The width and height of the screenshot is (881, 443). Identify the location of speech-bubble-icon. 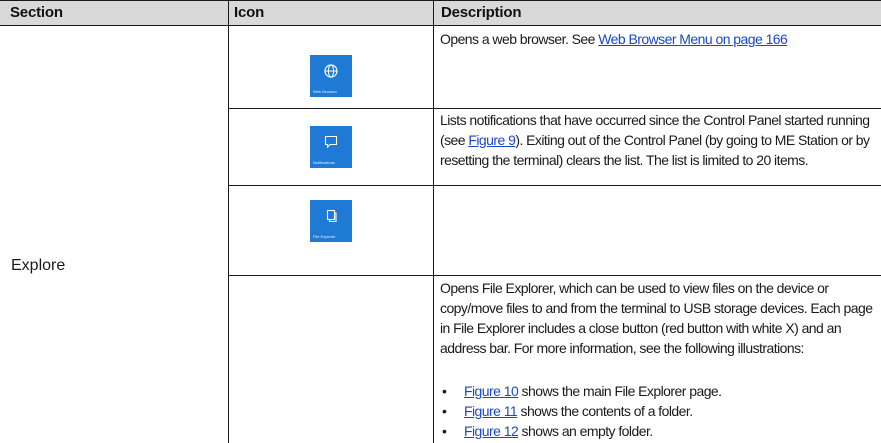
(331, 144).